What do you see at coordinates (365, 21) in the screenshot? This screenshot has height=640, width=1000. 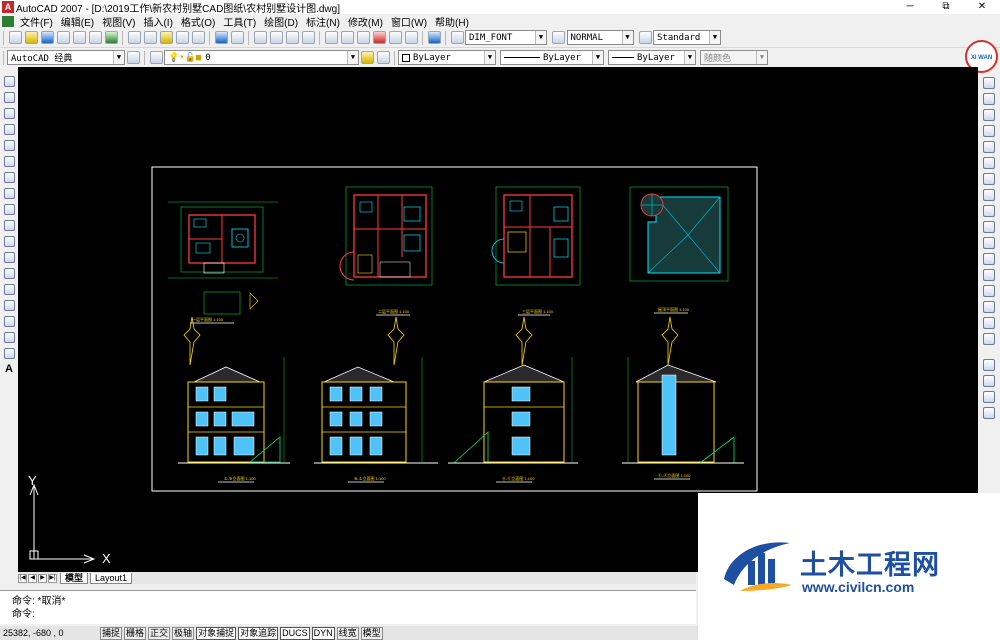 I see `menu-modify: 修改(M)` at bounding box center [365, 21].